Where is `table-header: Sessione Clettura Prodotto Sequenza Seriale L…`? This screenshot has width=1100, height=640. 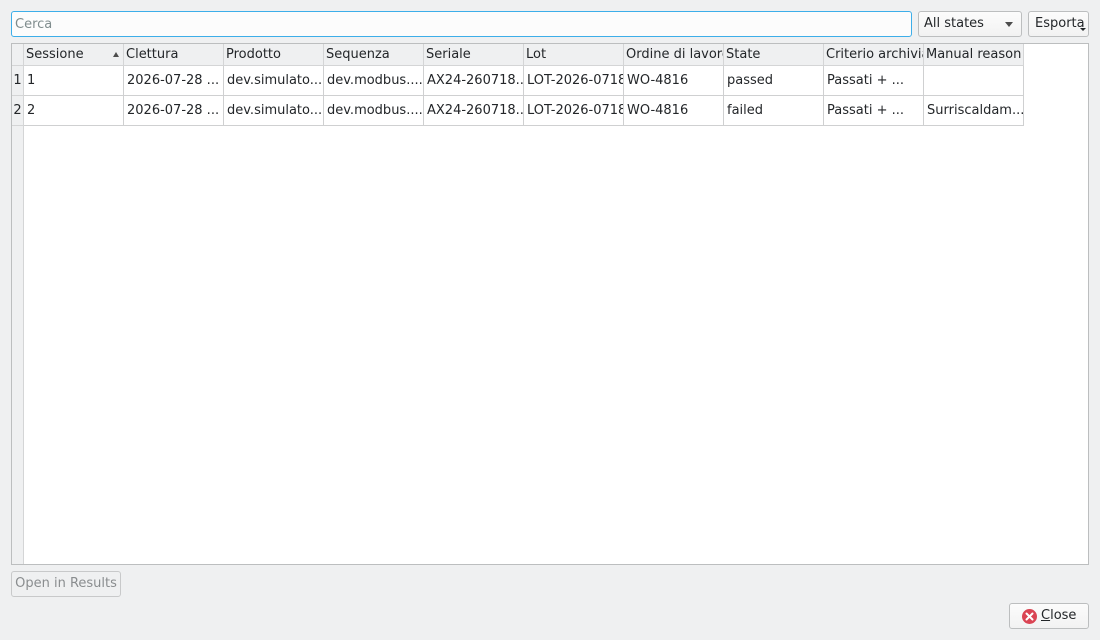
table-header: Sessione Clettura Prodotto Sequenza Seriale L… is located at coordinates (524, 55).